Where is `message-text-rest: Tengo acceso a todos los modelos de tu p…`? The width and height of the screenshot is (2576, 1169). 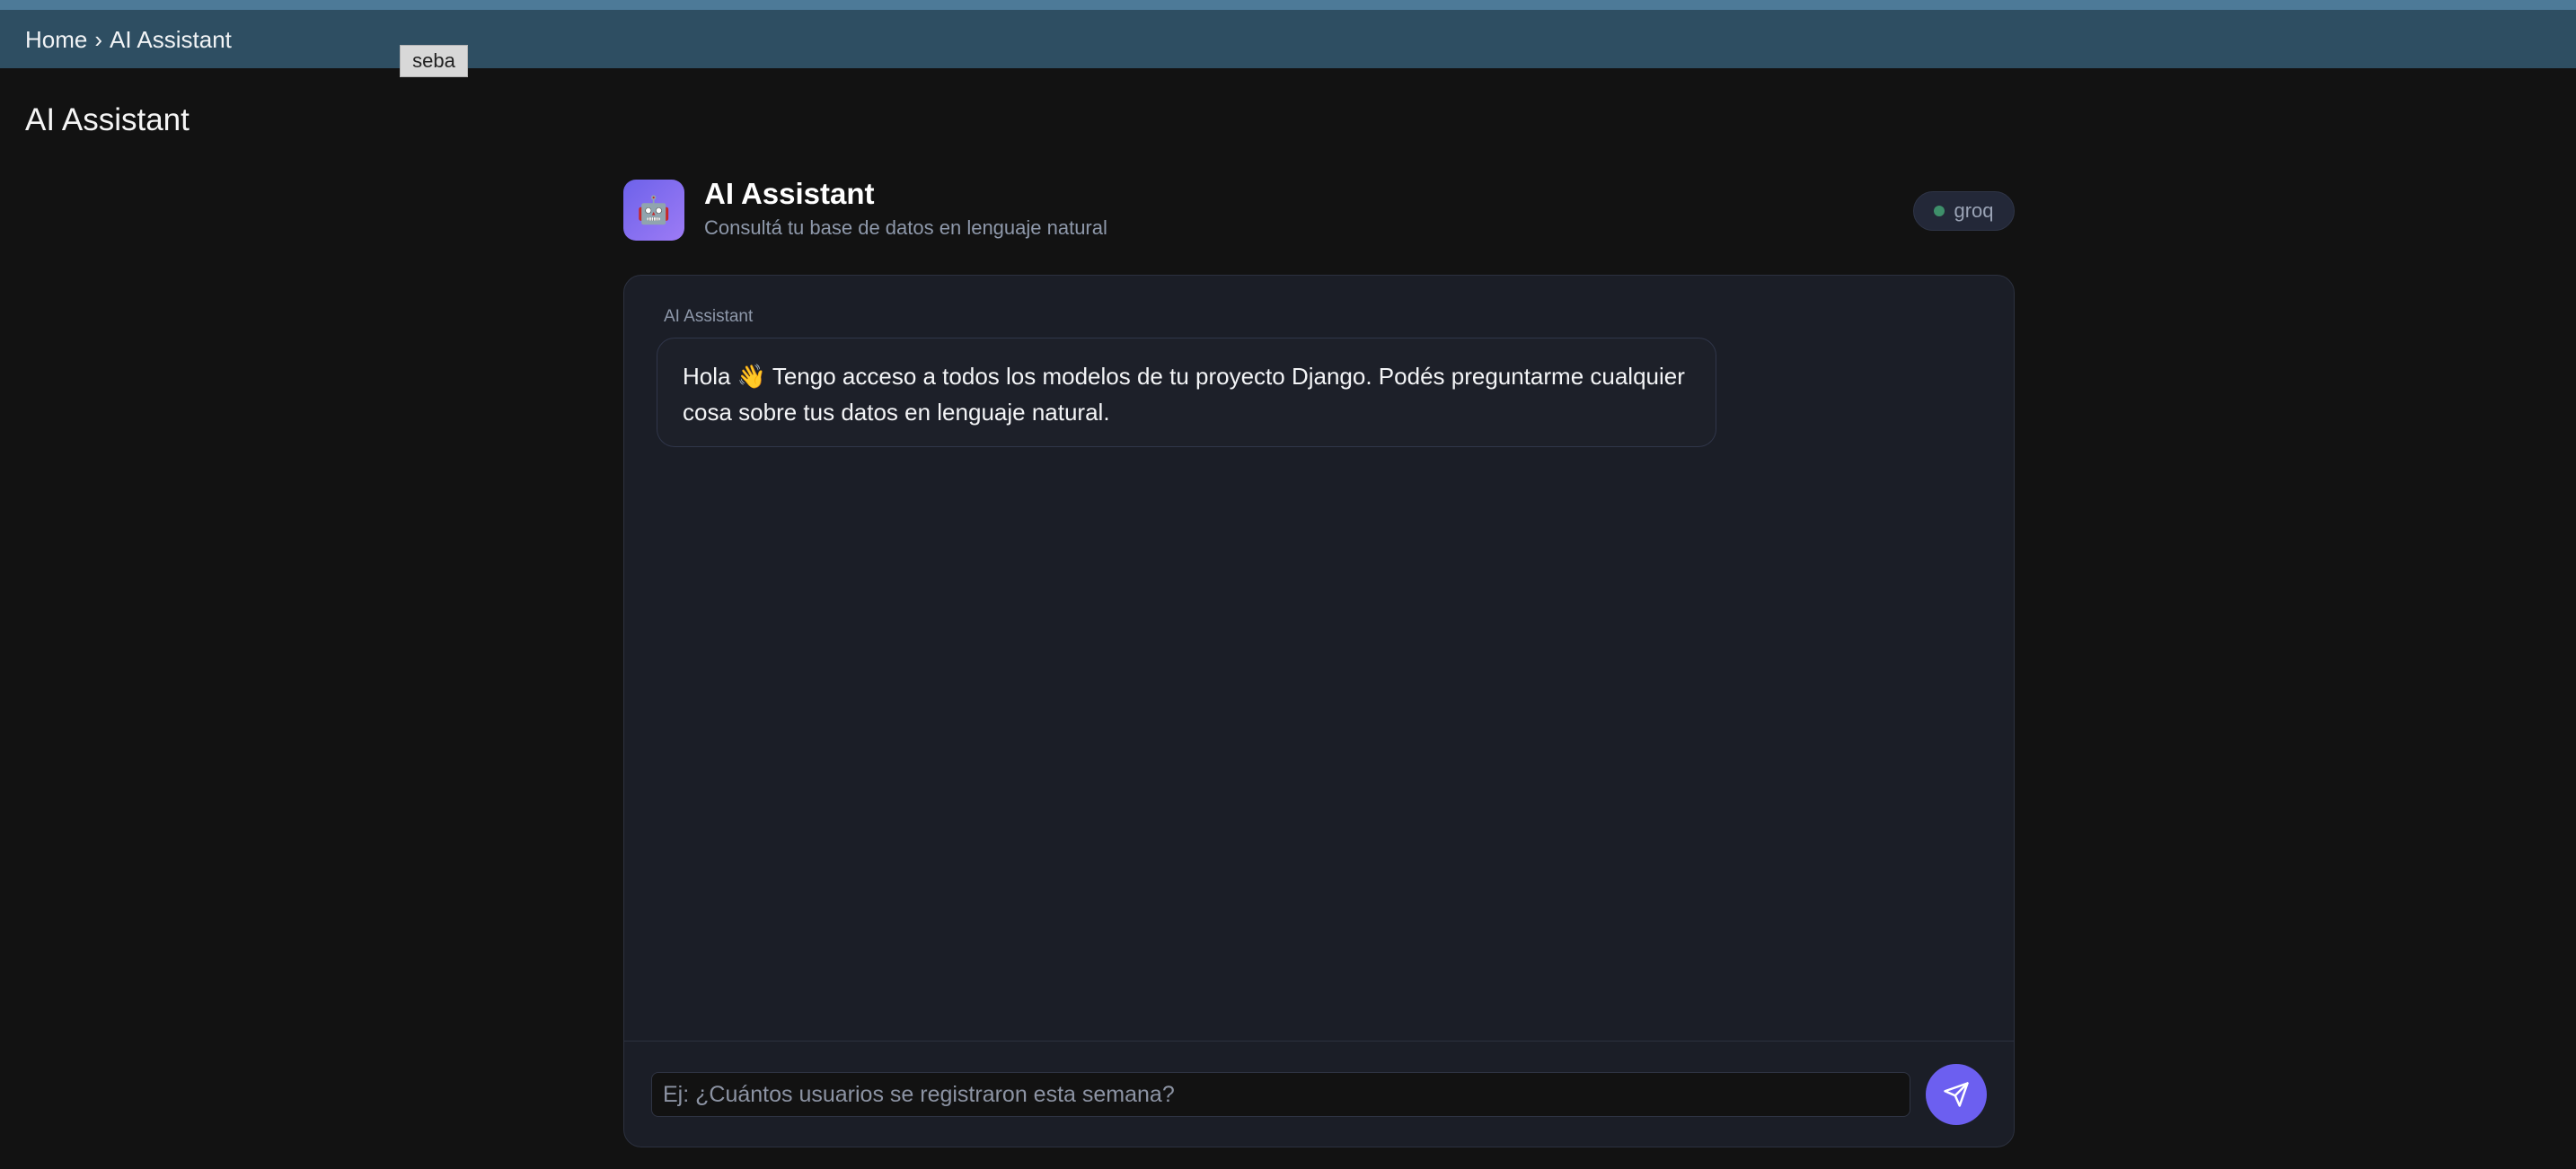 message-text-rest: Tengo acceso a todos los modelos de tu p… is located at coordinates (1184, 394).